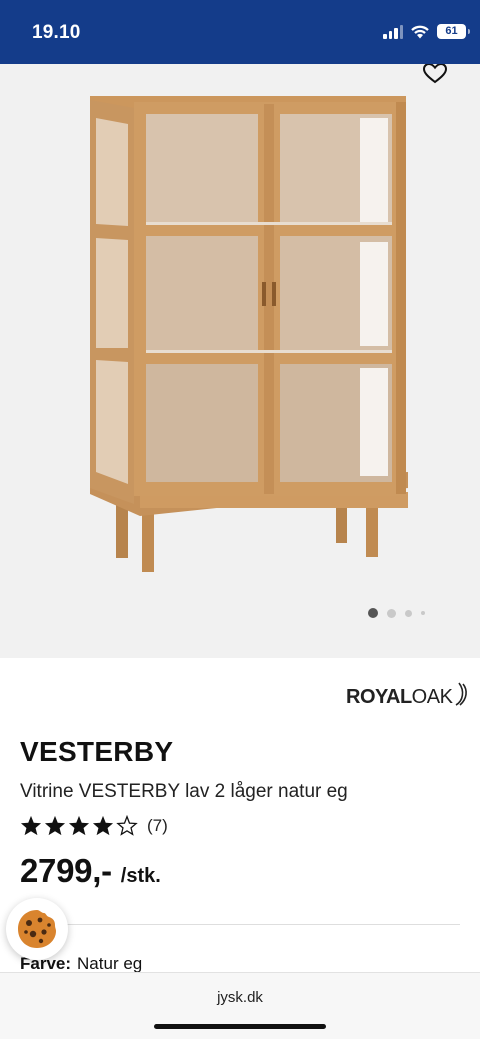  I want to click on brand-swoosh-icon, so click(461, 694).